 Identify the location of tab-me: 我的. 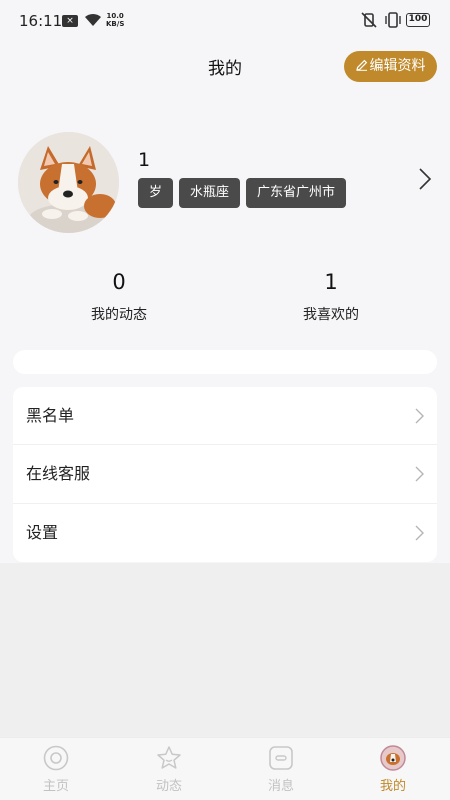
(393, 769).